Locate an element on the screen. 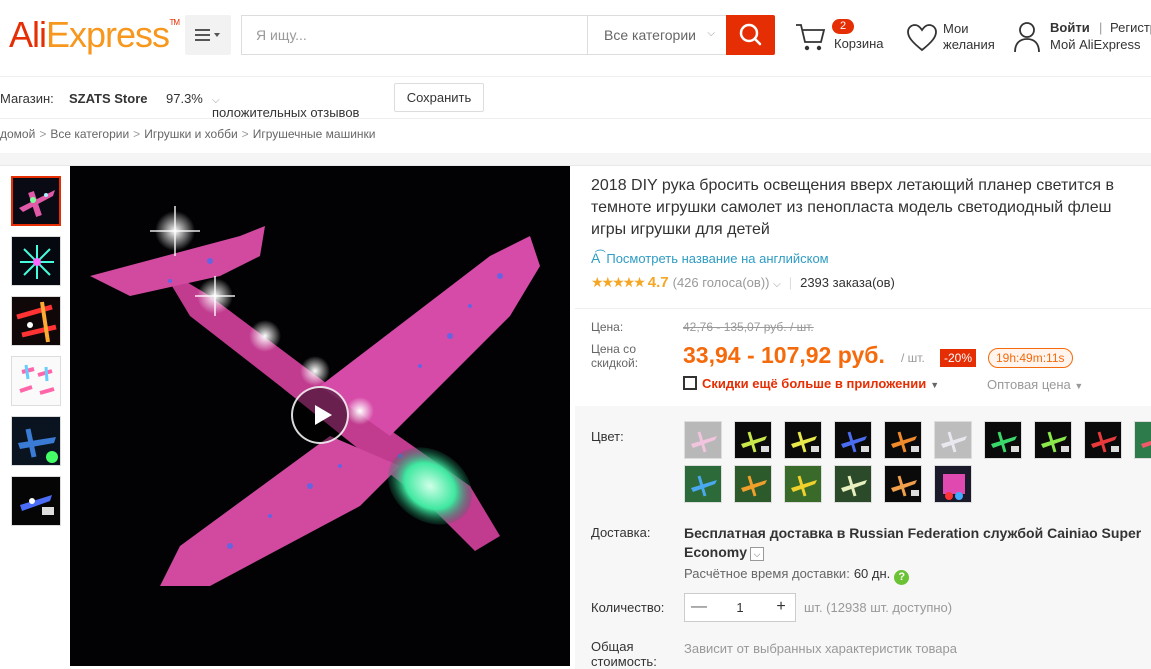 This screenshot has height=669, width=1151. logo-text-ali: Ali is located at coordinates (28, 34).